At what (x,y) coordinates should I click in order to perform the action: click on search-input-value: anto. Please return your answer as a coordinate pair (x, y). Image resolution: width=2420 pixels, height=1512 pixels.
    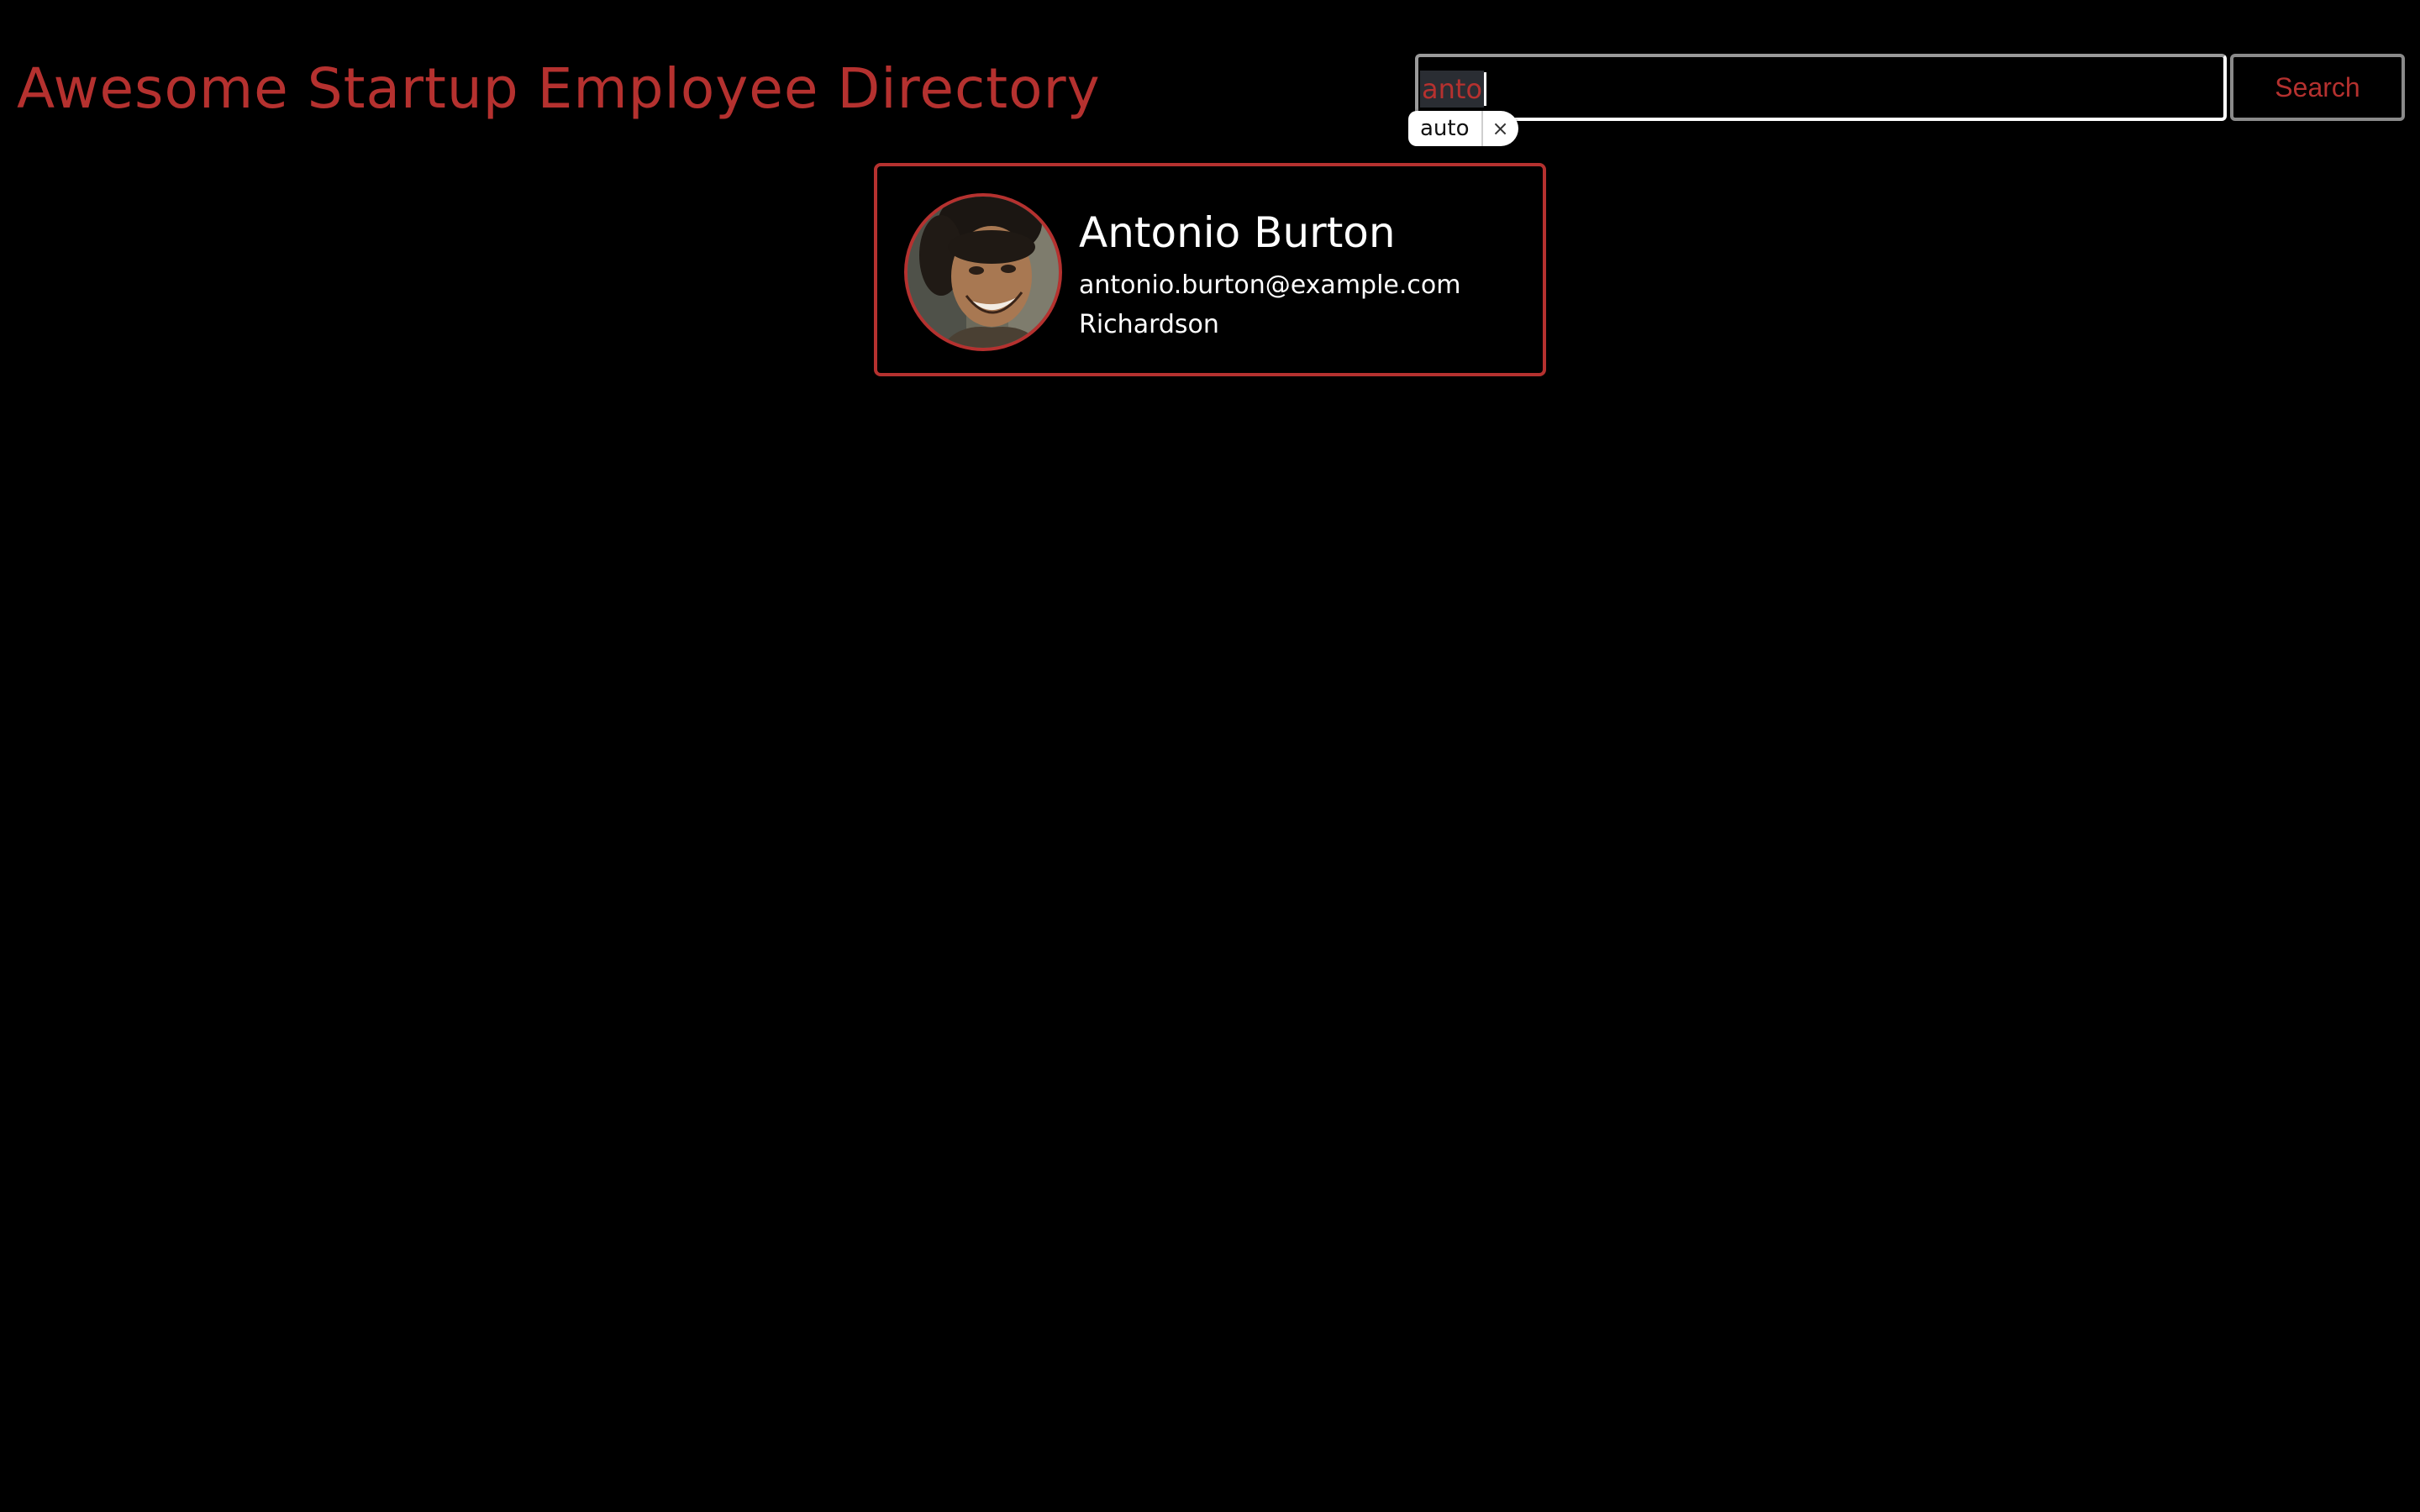
    Looking at the image, I should click on (1452, 89).